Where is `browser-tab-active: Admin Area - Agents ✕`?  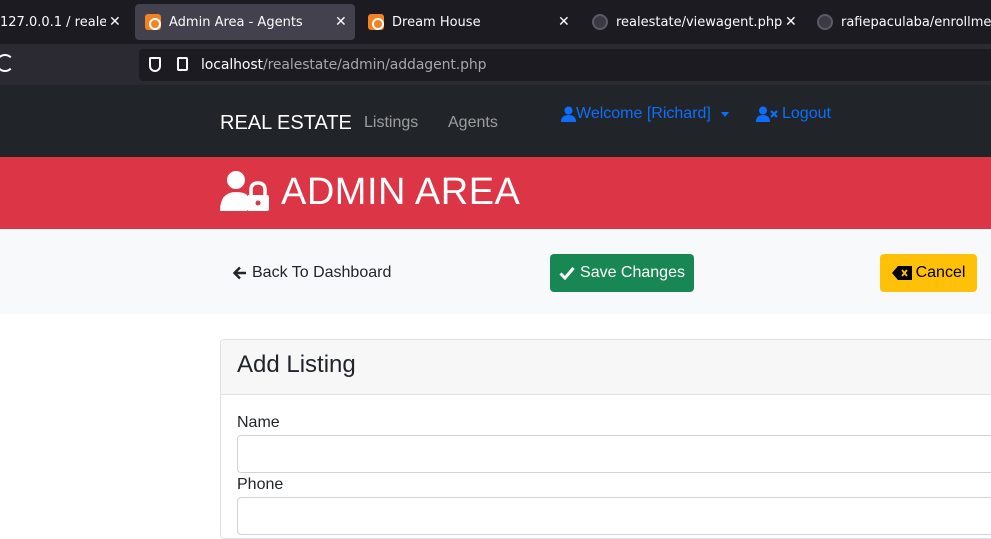
browser-tab-active: Admin Area - Agents ✕ is located at coordinates (245, 22).